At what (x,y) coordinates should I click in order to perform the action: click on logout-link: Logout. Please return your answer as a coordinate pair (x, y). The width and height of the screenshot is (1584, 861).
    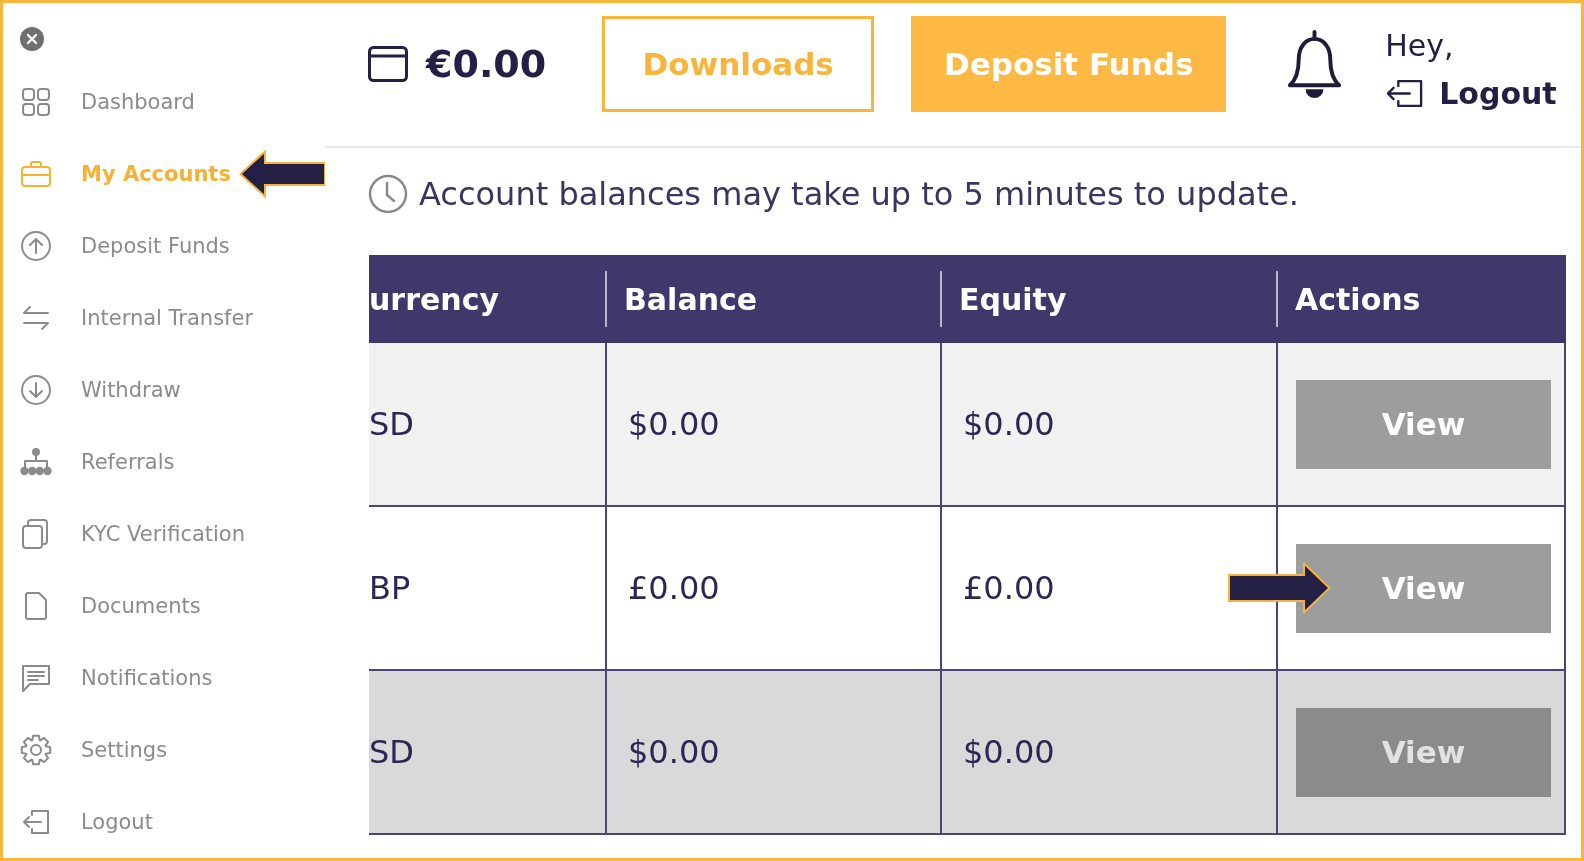
    Looking at the image, I should click on (1471, 93).